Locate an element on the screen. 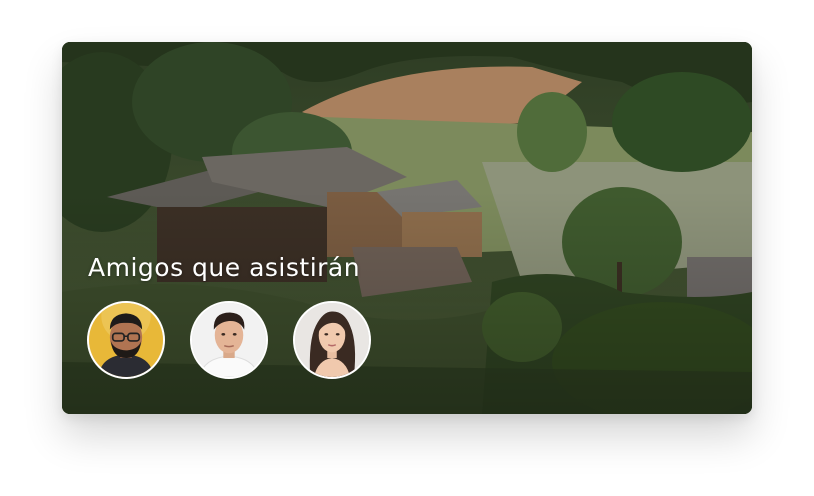 The image size is (814, 496). friends-avatar-list is located at coordinates (229, 341).